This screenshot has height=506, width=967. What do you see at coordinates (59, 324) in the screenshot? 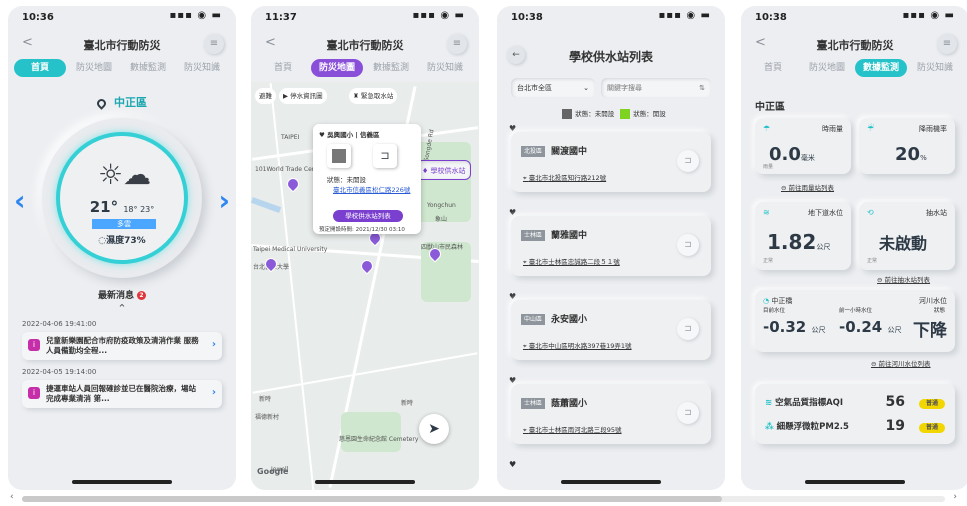
I see `news-date: 2022-04-06 19:41:00` at bounding box center [59, 324].